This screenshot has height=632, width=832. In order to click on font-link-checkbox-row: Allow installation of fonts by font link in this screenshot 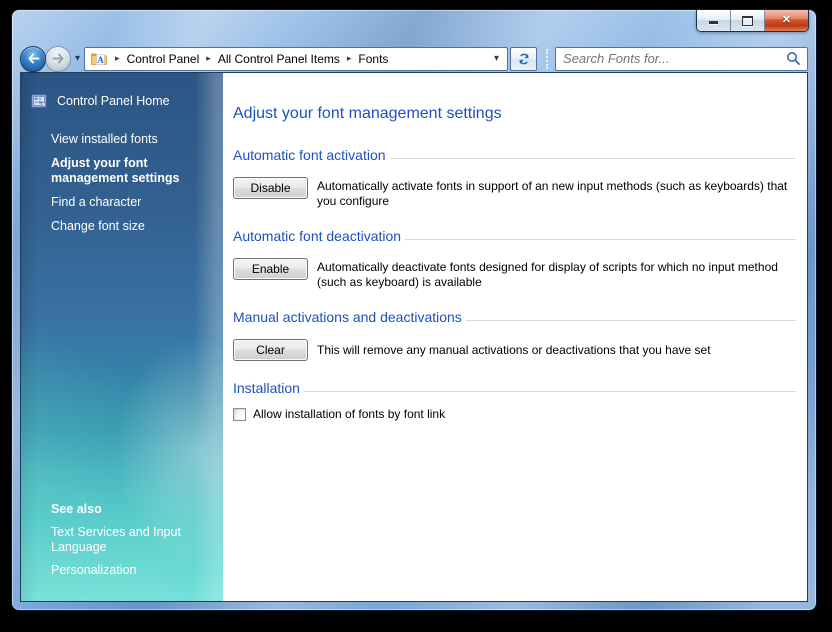, I will do `click(514, 414)`.